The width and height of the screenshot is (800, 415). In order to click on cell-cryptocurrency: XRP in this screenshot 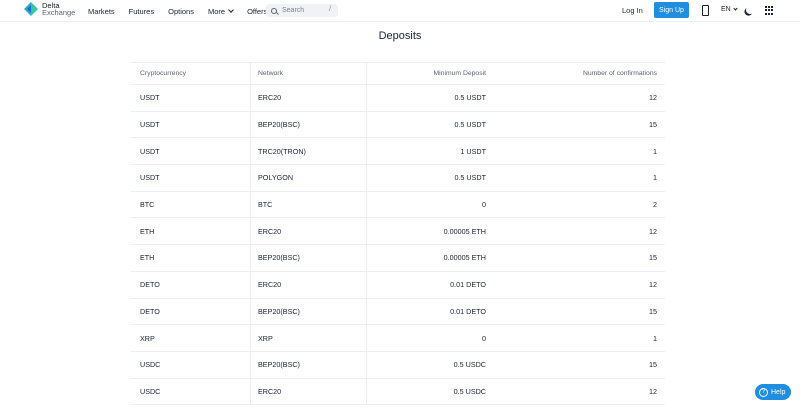, I will do `click(147, 338)`.